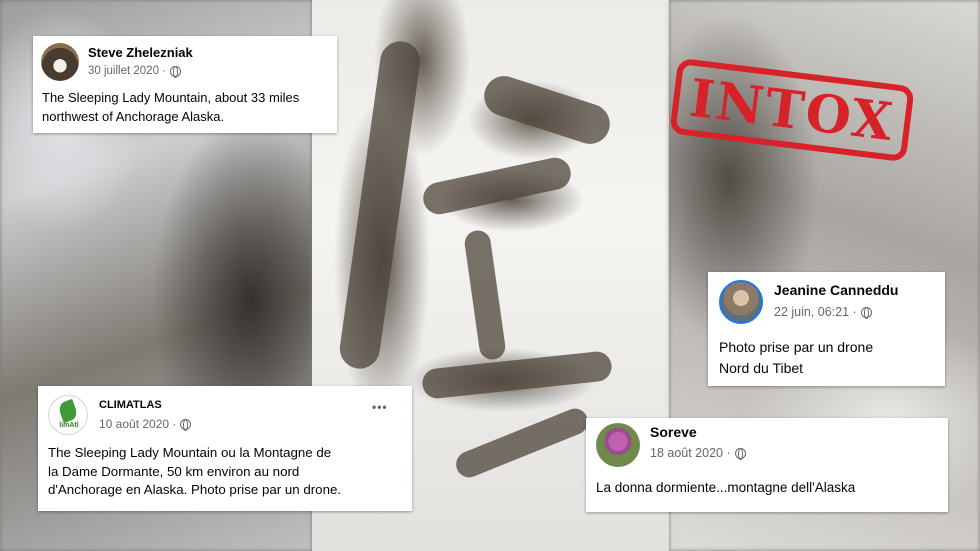 The height and width of the screenshot is (551, 980). I want to click on person-photo-avatar, so click(741, 302).